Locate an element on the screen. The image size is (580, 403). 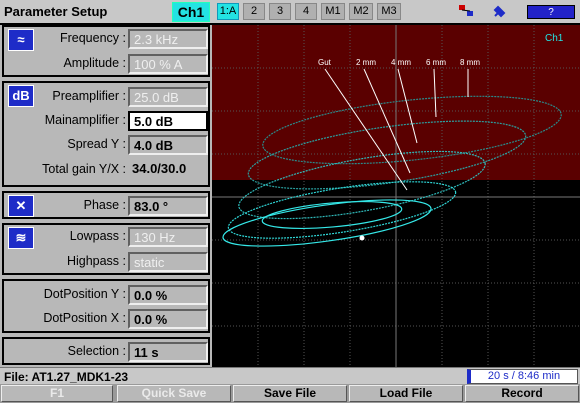
dot-x-row: DotPosition X : 0.0 % is located at coordinates (106, 319).